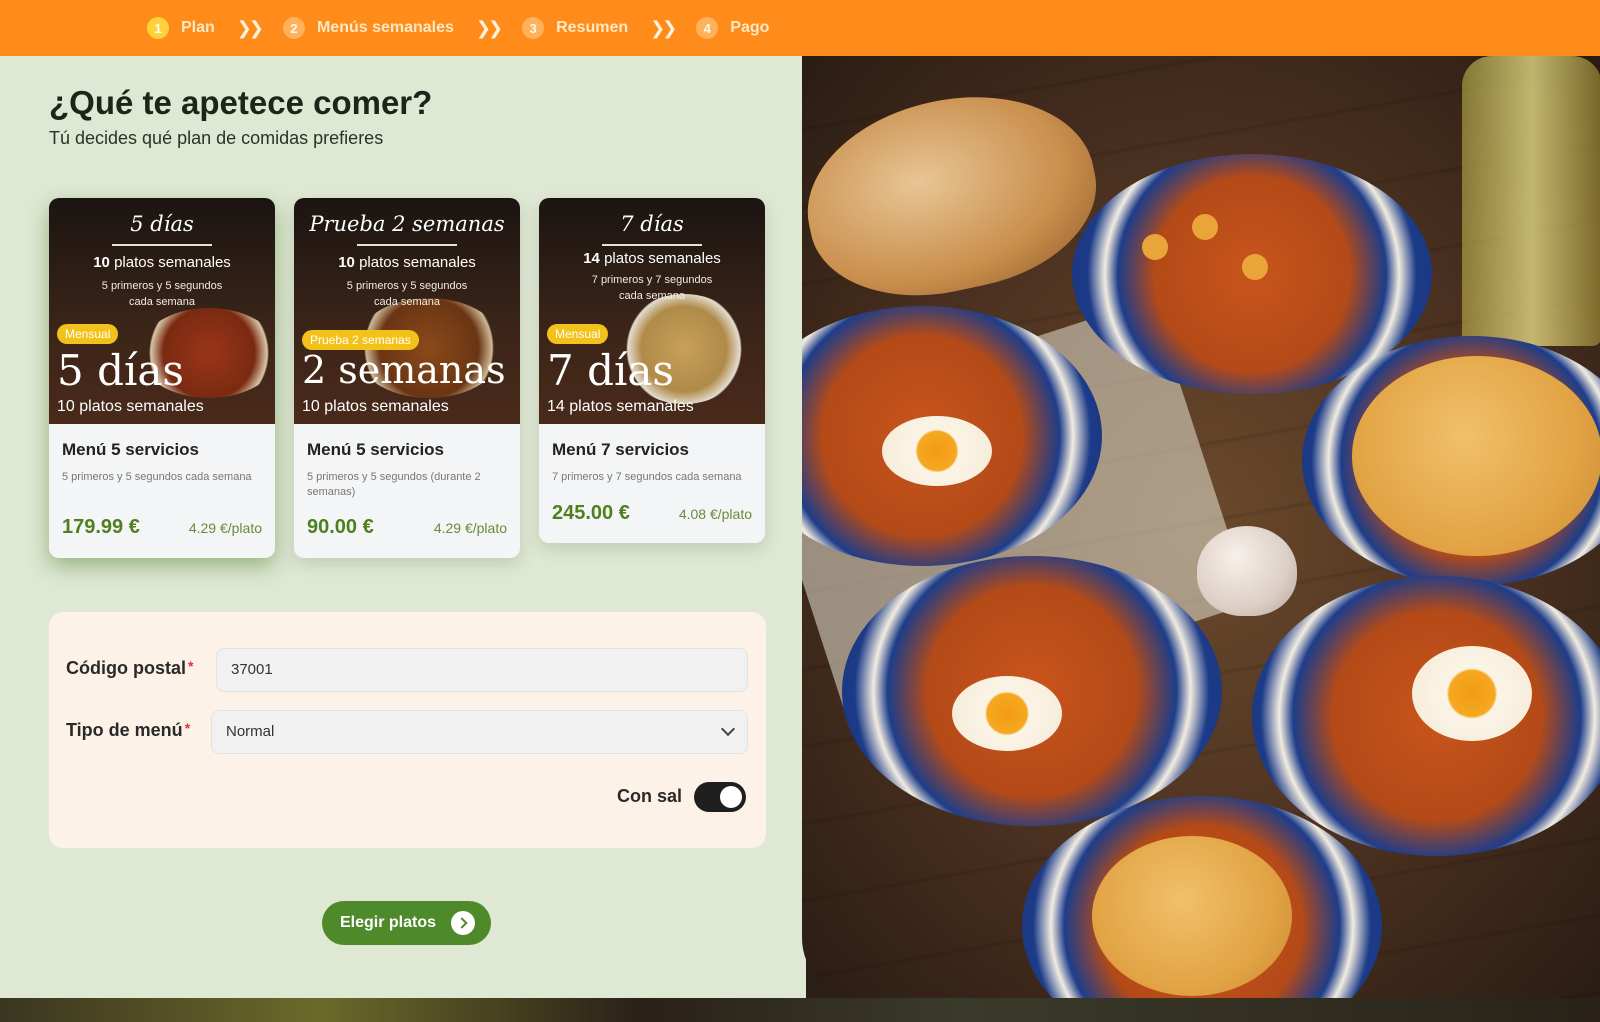  What do you see at coordinates (750, 27) in the screenshot?
I see `step-label: Pago` at bounding box center [750, 27].